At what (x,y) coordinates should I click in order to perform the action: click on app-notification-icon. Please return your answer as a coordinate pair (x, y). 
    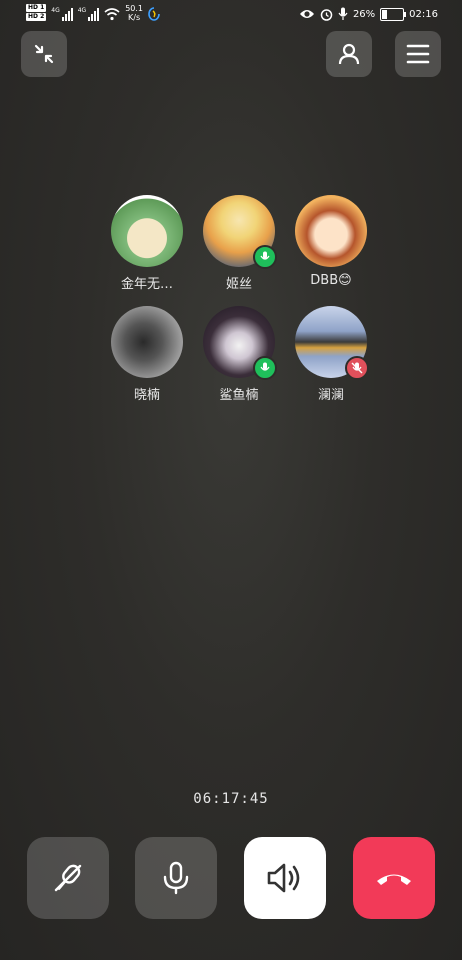
    Looking at the image, I should click on (154, 14).